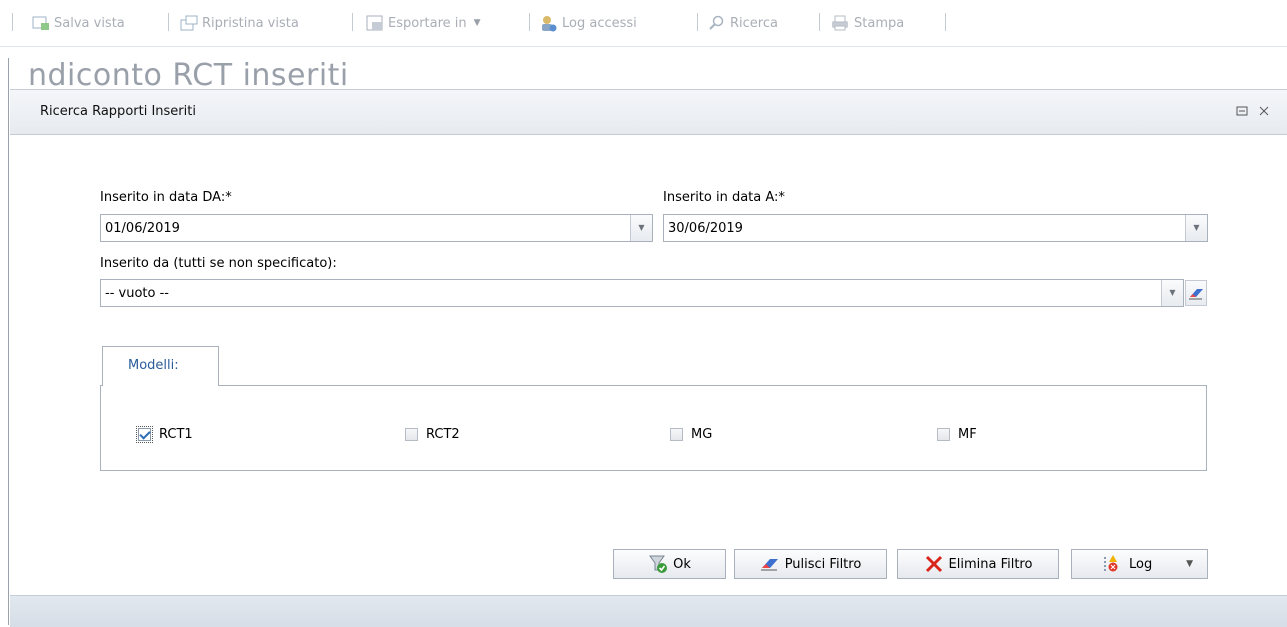 The image size is (1287, 627). I want to click on toolbar-restore-view-button: Ripristina vista, so click(239, 23).